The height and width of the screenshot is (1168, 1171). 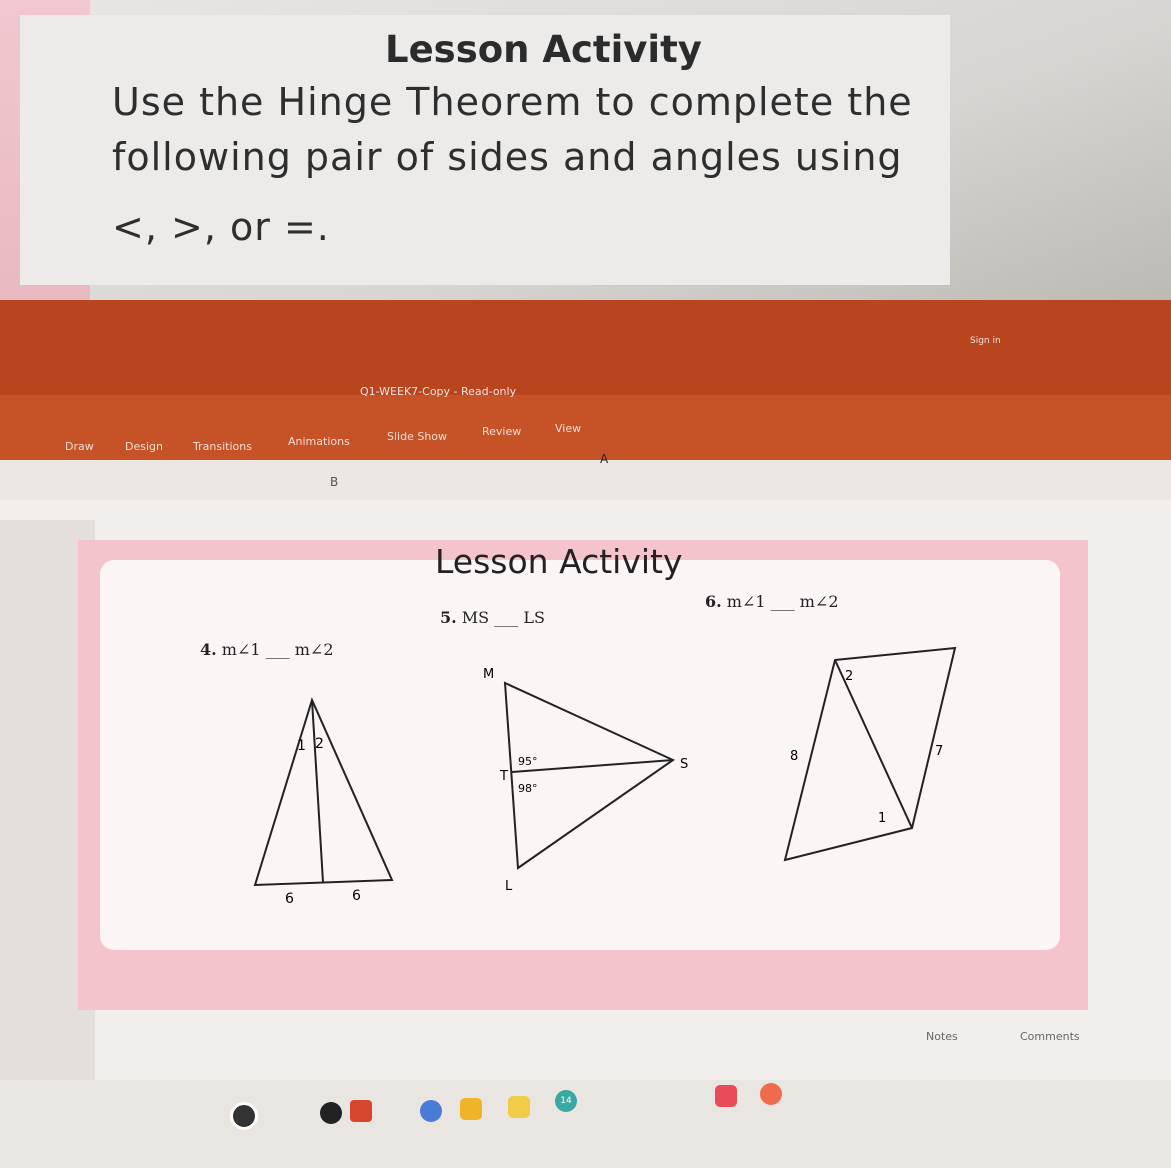 What do you see at coordinates (771, 1094) in the screenshot?
I see `app-icon-red` at bounding box center [771, 1094].